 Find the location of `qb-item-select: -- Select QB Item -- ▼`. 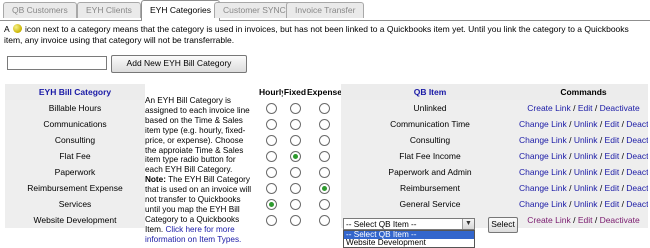

qb-item-select: -- Select QB Item -- ▼ is located at coordinates (409, 224).